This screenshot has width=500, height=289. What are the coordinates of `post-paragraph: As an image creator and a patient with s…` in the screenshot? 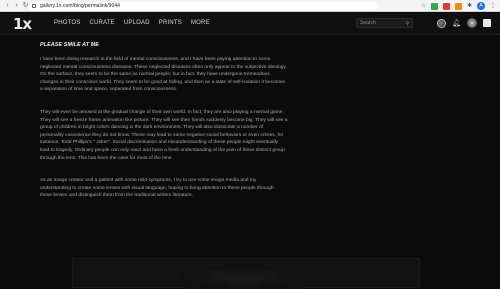 It's located at (157, 188).